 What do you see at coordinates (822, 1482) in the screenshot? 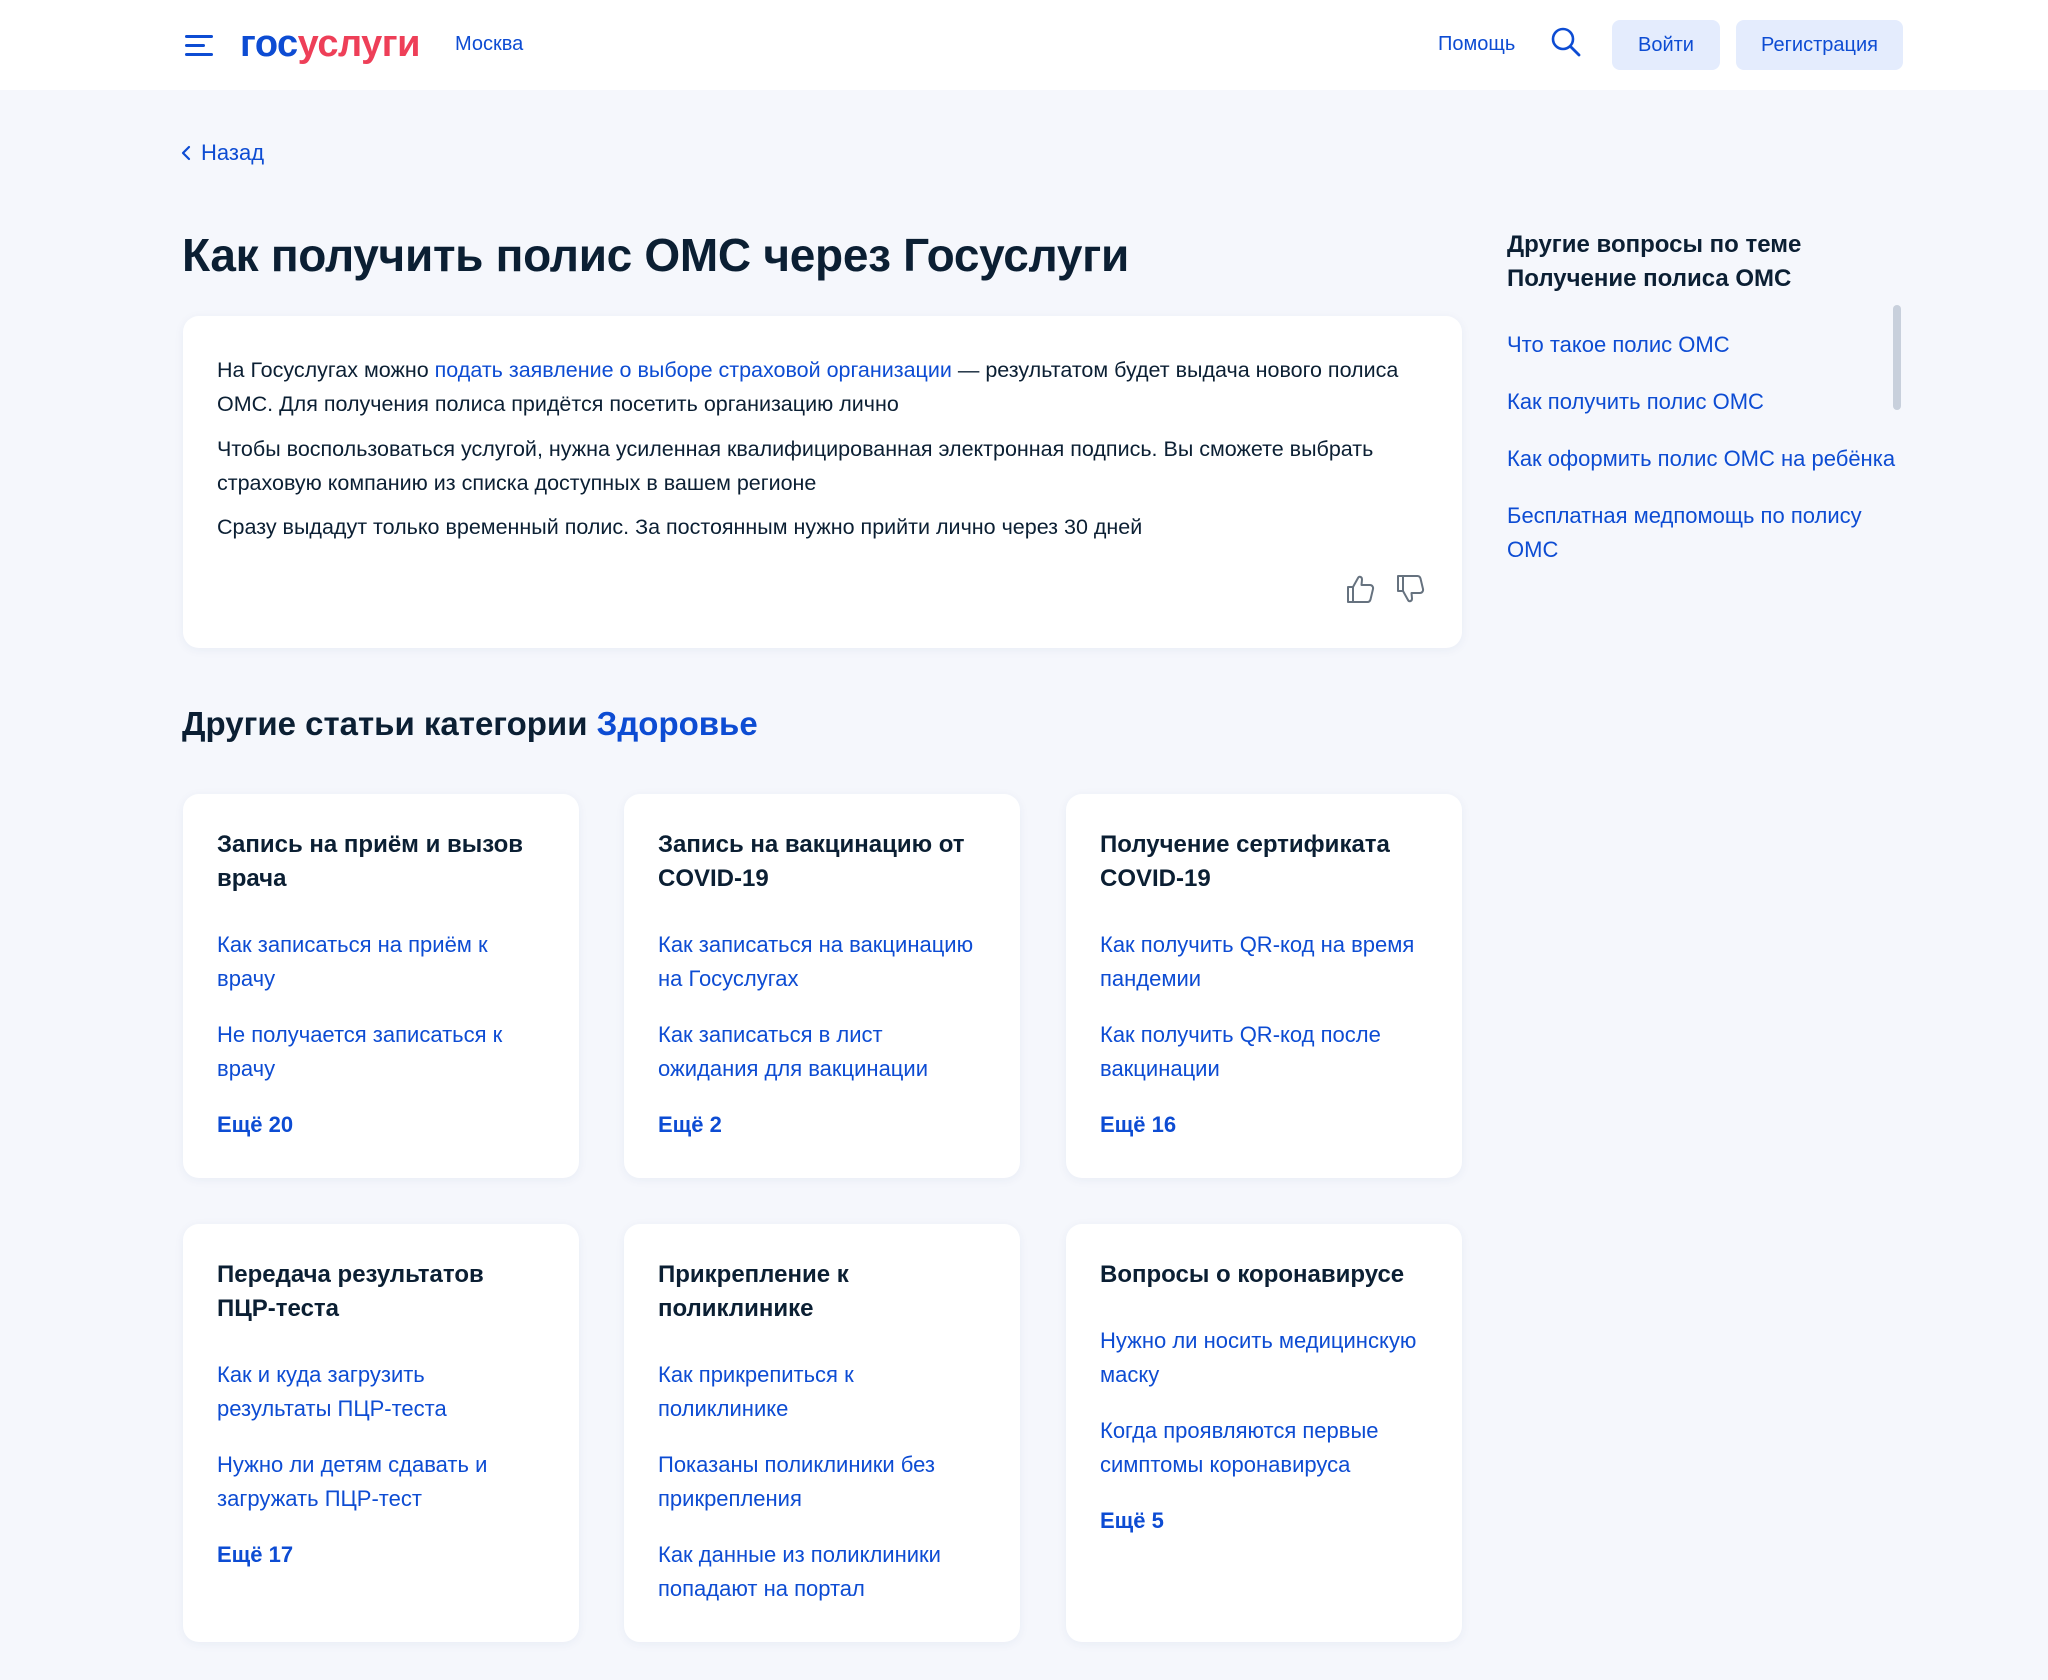
I see `card-link: Показаны поликлиники без прикрепления` at bounding box center [822, 1482].